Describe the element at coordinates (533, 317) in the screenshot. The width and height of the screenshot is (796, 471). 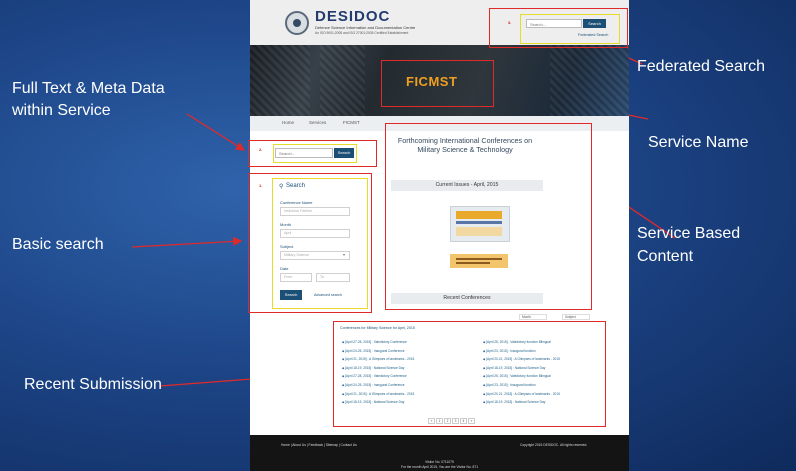
I see `sort-month-select: Month` at that location.